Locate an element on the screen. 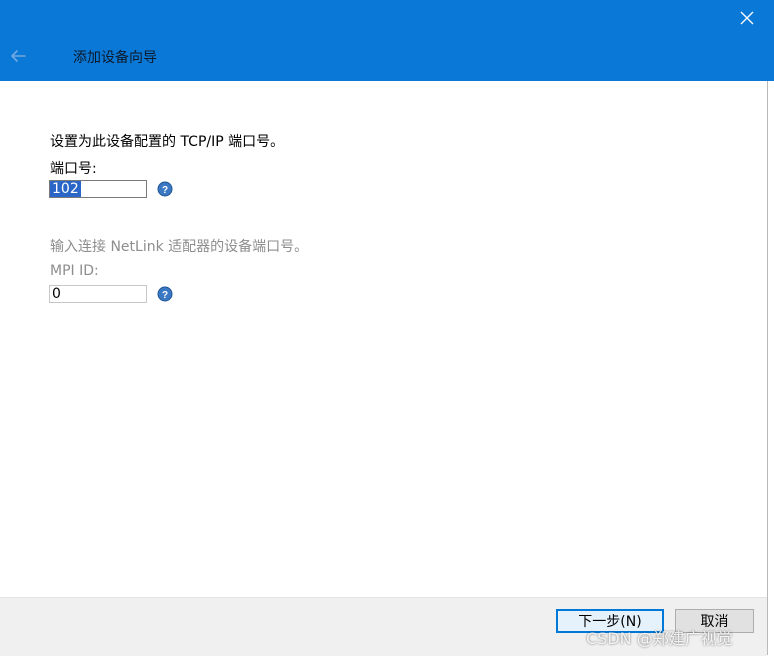 The height and width of the screenshot is (656, 774). window-title: 添加设备向导 is located at coordinates (115, 58).